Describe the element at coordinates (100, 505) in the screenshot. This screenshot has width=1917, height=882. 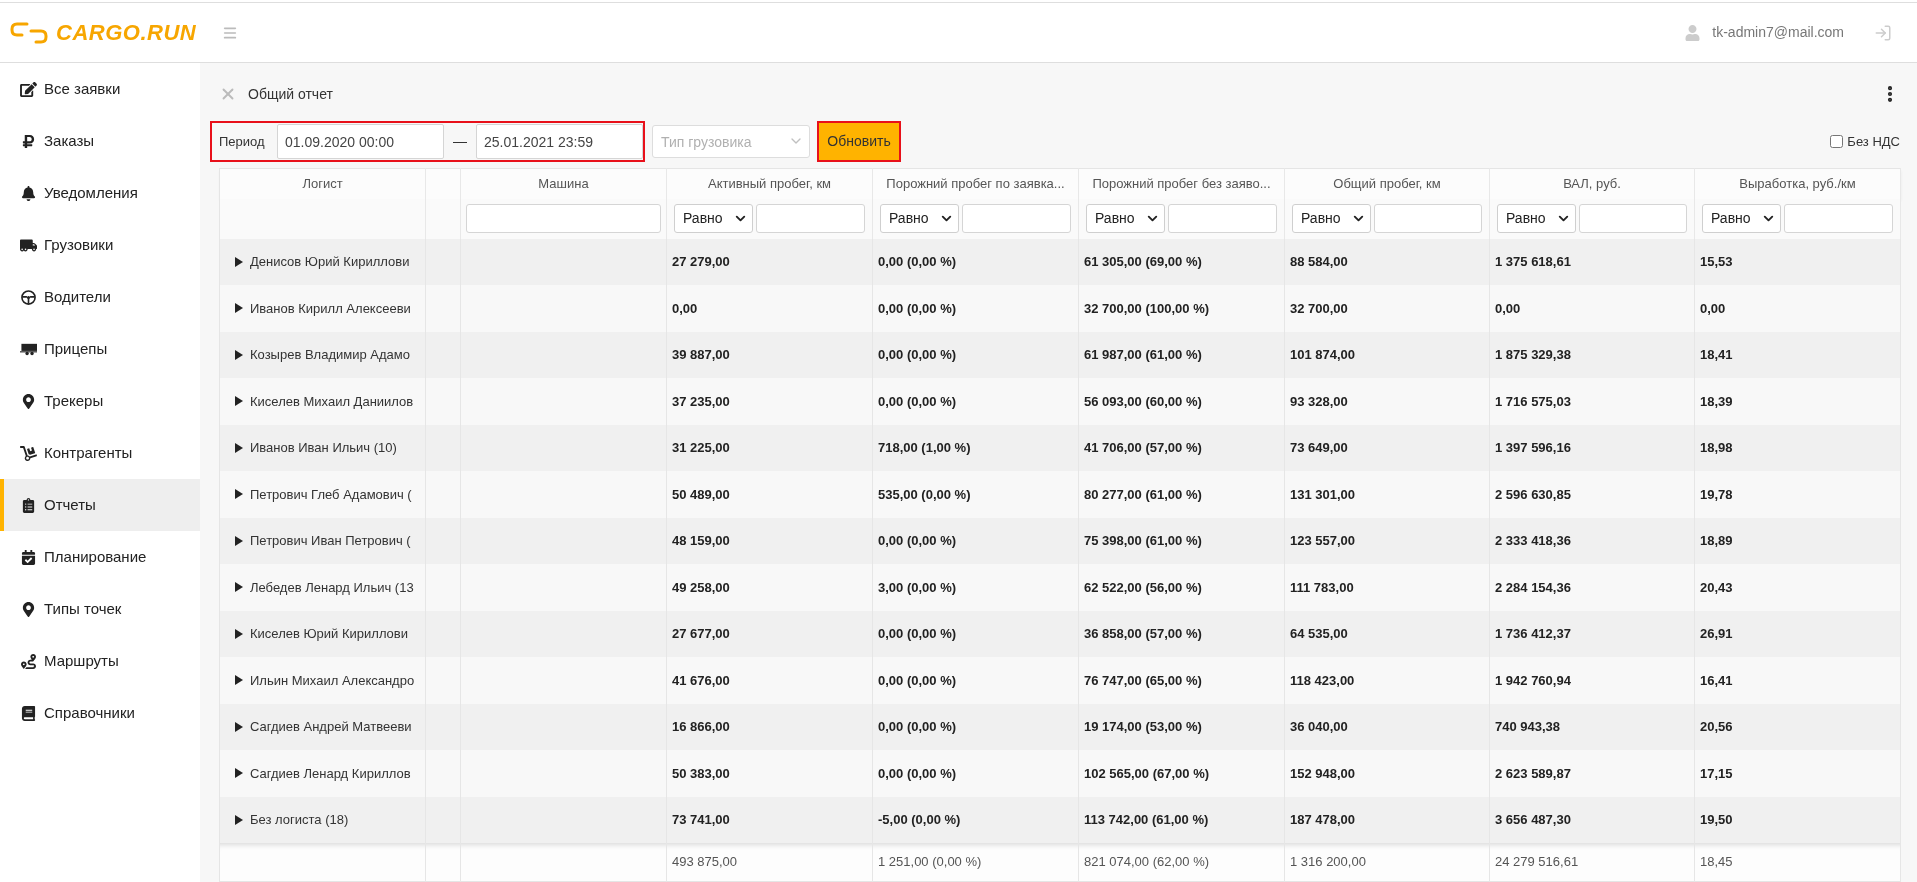
I see `sidebar-item: Отчеты` at that location.